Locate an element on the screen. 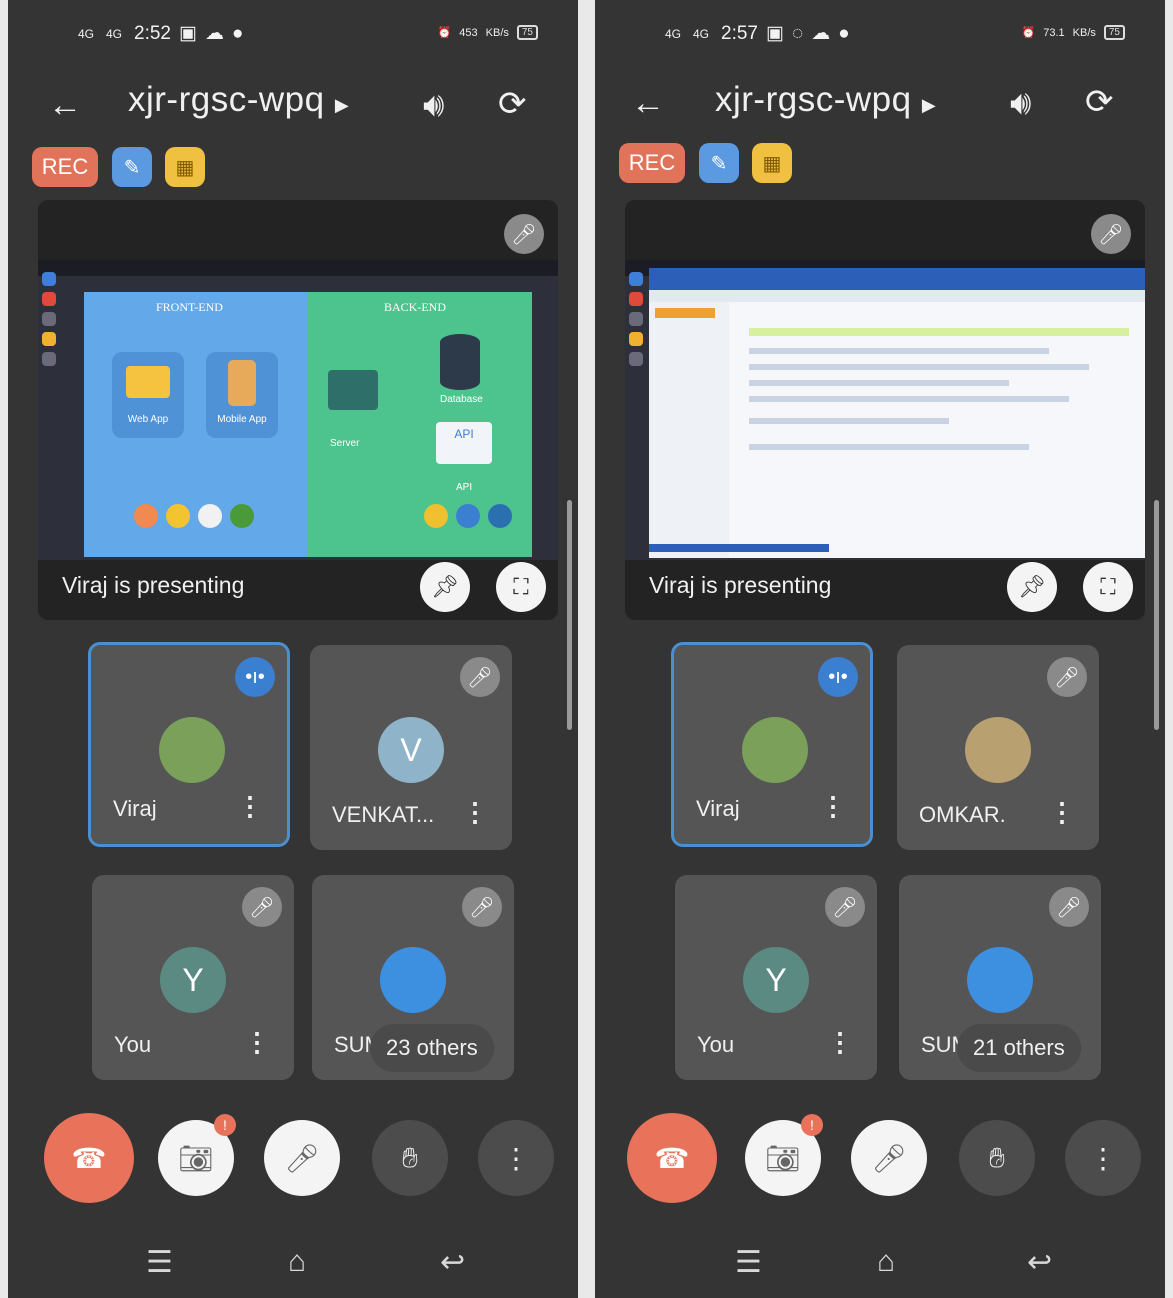 The height and width of the screenshot is (1298, 1173). others-count-button: 23 others is located at coordinates (432, 1048).